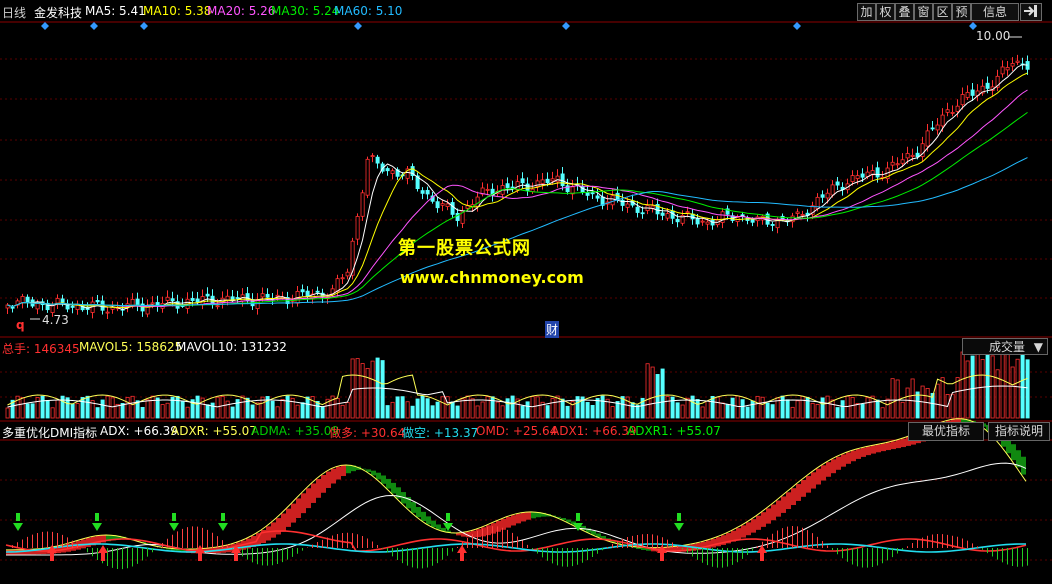  What do you see at coordinates (923, 12) in the screenshot?
I see `toolbar-button-chuang: 窗` at bounding box center [923, 12].